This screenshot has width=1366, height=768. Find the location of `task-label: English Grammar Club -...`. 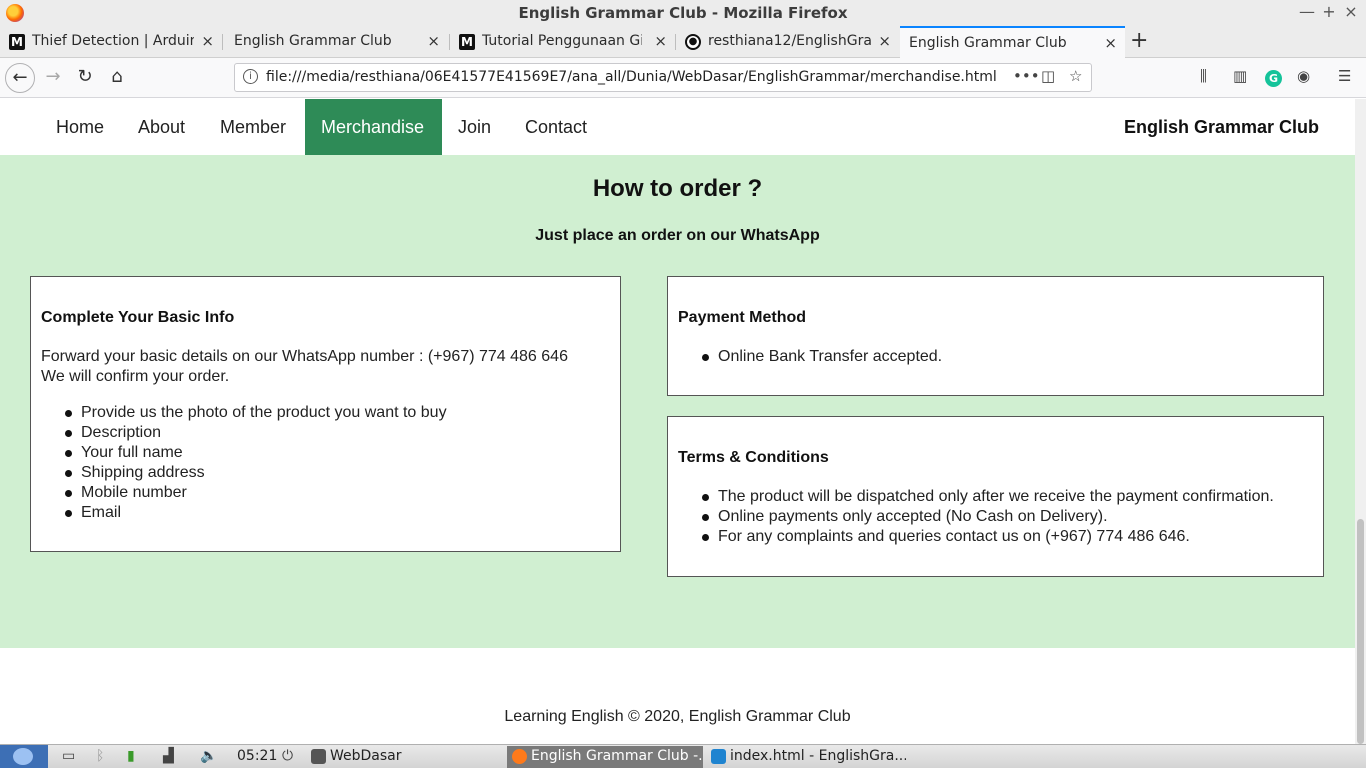

task-label: English Grammar Club -... is located at coordinates (617, 756).